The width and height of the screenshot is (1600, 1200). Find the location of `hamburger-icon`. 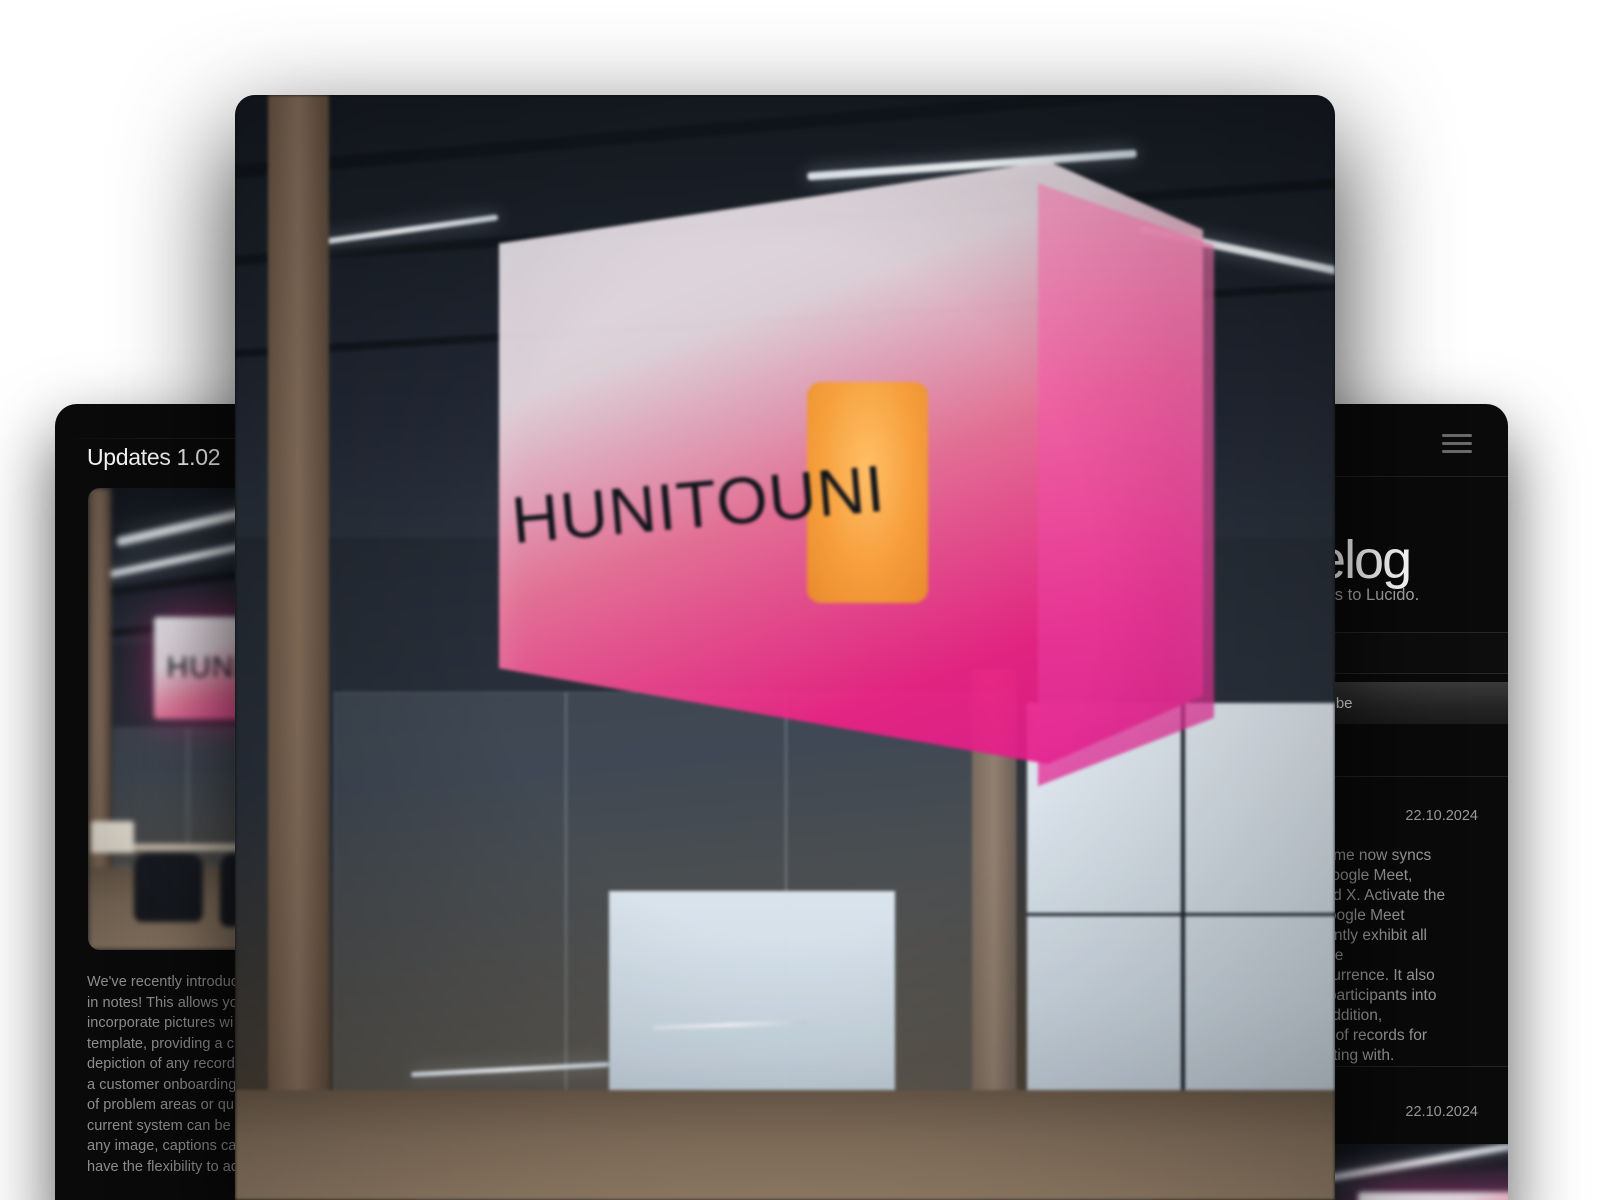

hamburger-icon is located at coordinates (1457, 443).